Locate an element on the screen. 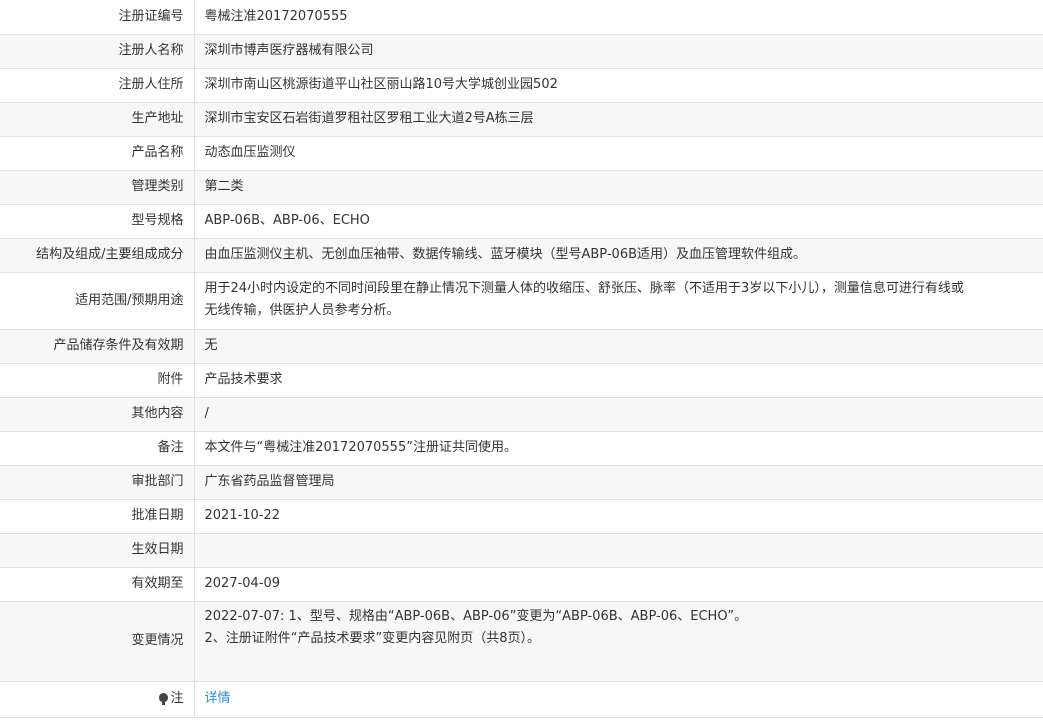 The width and height of the screenshot is (1043, 722). row-value: 产品技术要求 is located at coordinates (618, 380).